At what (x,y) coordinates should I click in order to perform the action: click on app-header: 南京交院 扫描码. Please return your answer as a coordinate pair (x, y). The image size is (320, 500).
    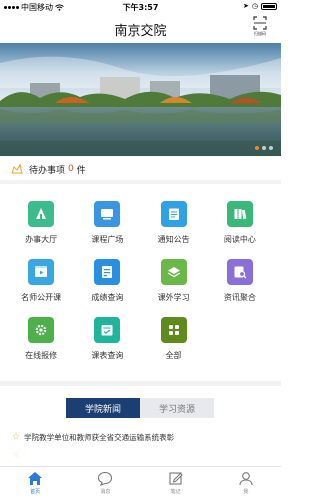
    Looking at the image, I should click on (140, 28).